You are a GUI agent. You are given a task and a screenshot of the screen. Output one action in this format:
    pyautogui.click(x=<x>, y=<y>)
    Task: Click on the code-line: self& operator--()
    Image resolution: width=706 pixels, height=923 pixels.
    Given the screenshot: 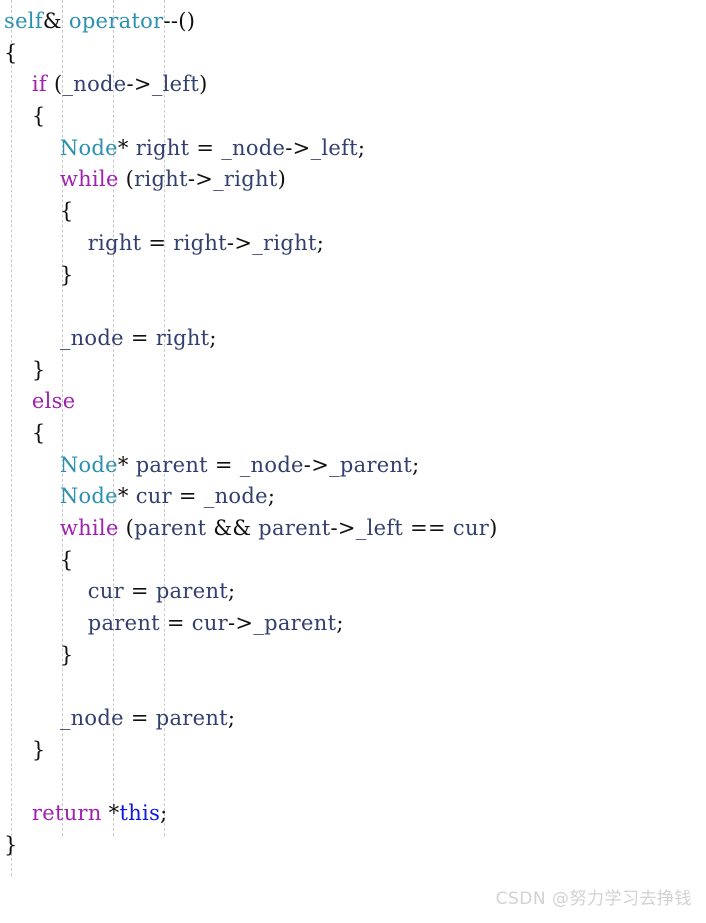 What is the action you would take?
    pyautogui.click(x=353, y=22)
    